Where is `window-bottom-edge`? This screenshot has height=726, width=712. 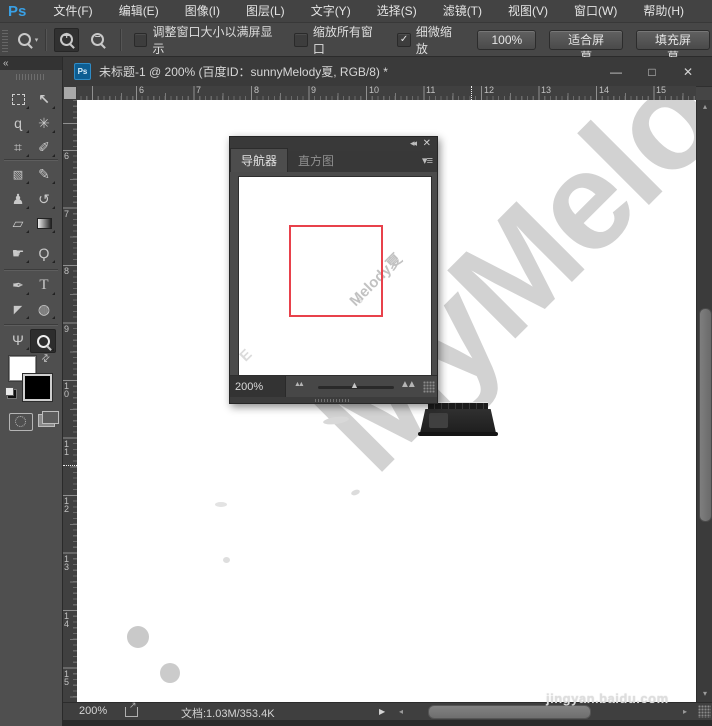
window-bottom-edge is located at coordinates (387, 722).